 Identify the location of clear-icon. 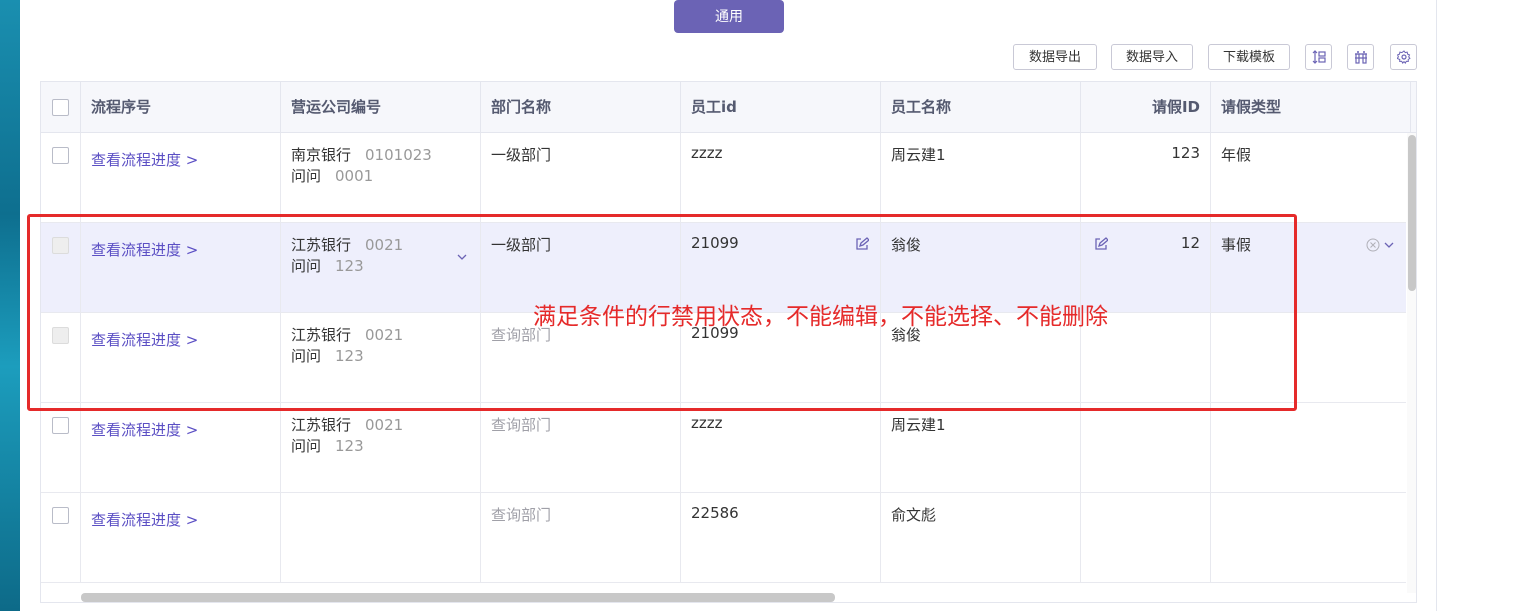
(1373, 245).